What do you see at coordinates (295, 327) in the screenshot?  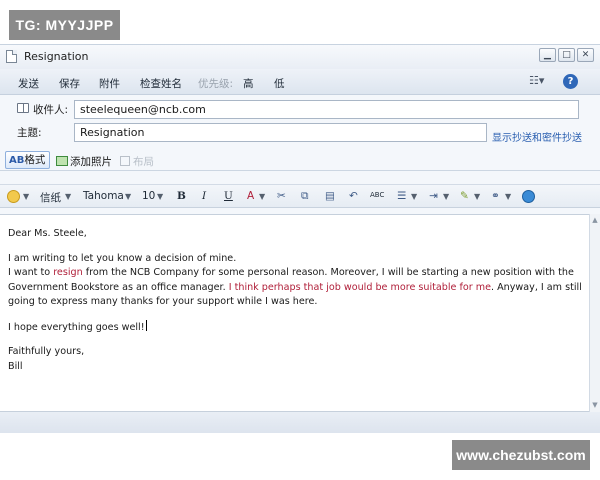 I see `body-line-5: I hope everything goes well!` at bounding box center [295, 327].